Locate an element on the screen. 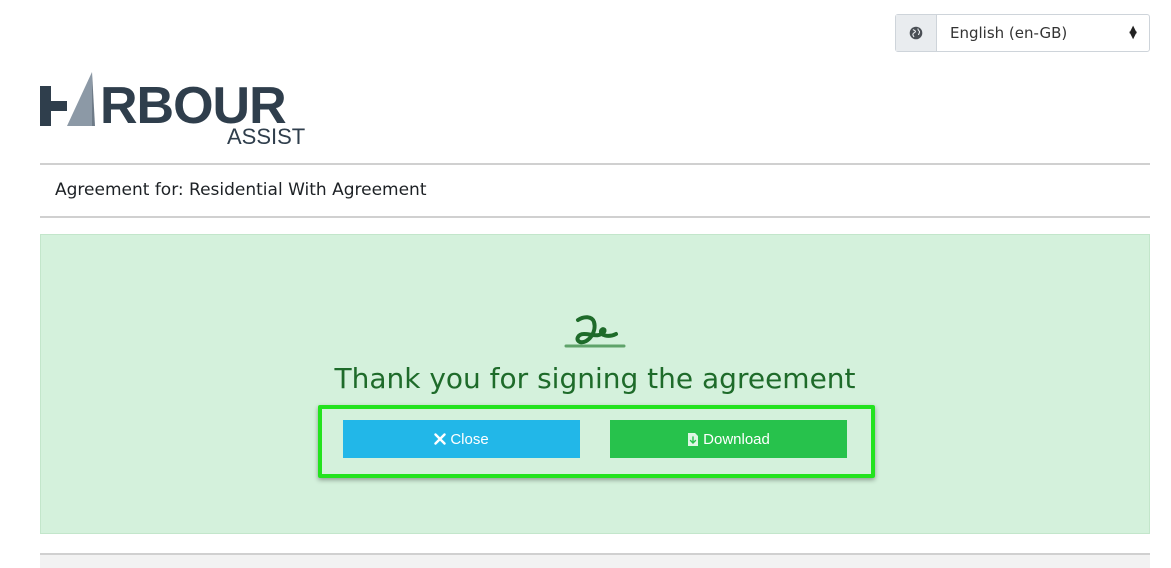 This screenshot has height=568, width=1171. language-select: English (en-GB) ▲ ▼ is located at coordinates (1043, 33).